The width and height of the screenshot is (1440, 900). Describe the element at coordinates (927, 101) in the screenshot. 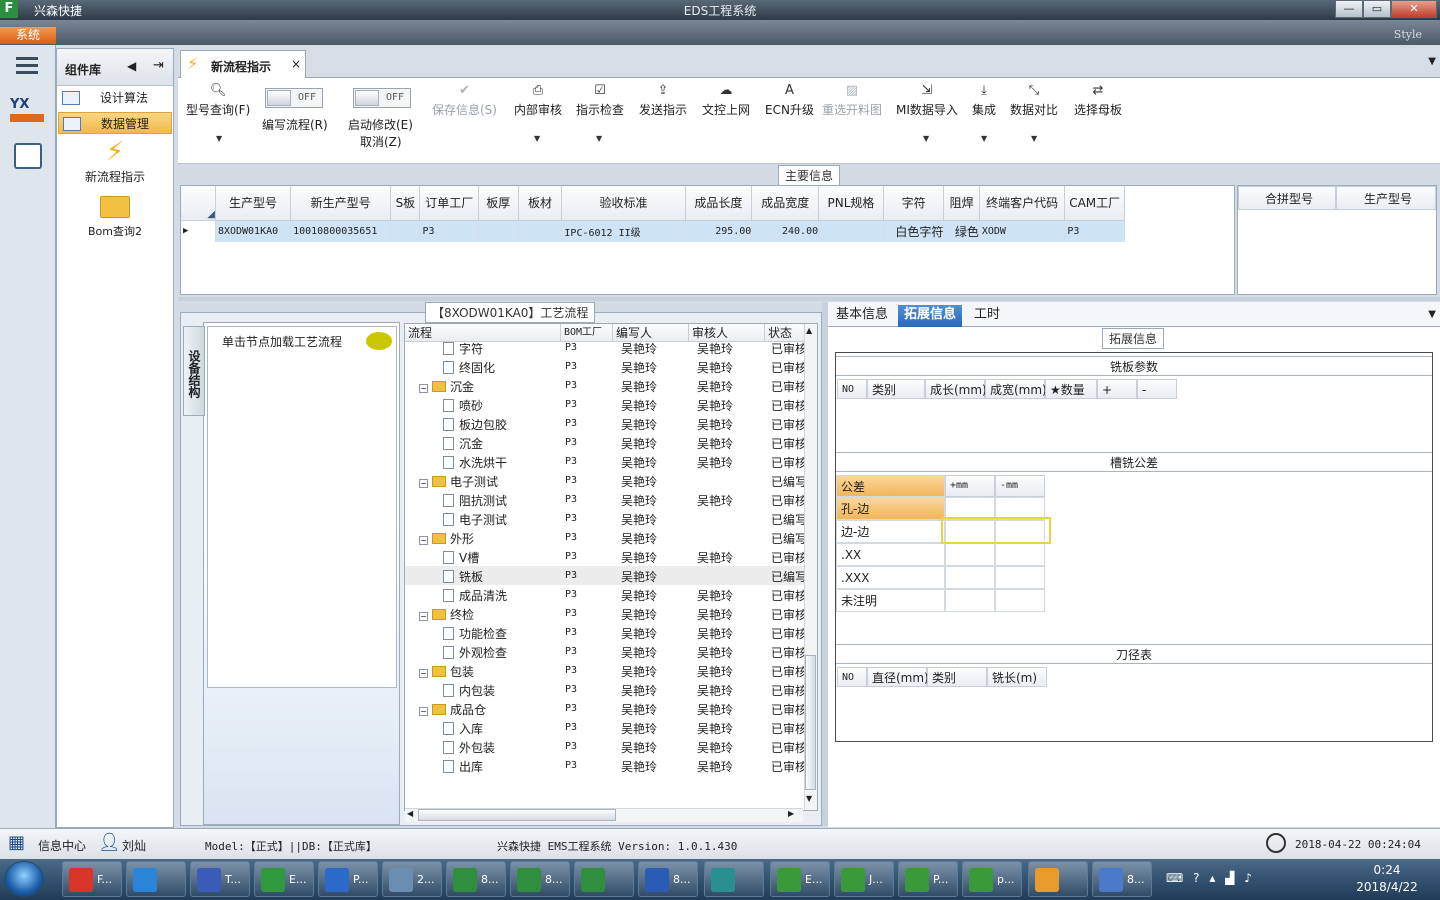

I see `mi-import-button: ⇲ MI数据导入` at that location.